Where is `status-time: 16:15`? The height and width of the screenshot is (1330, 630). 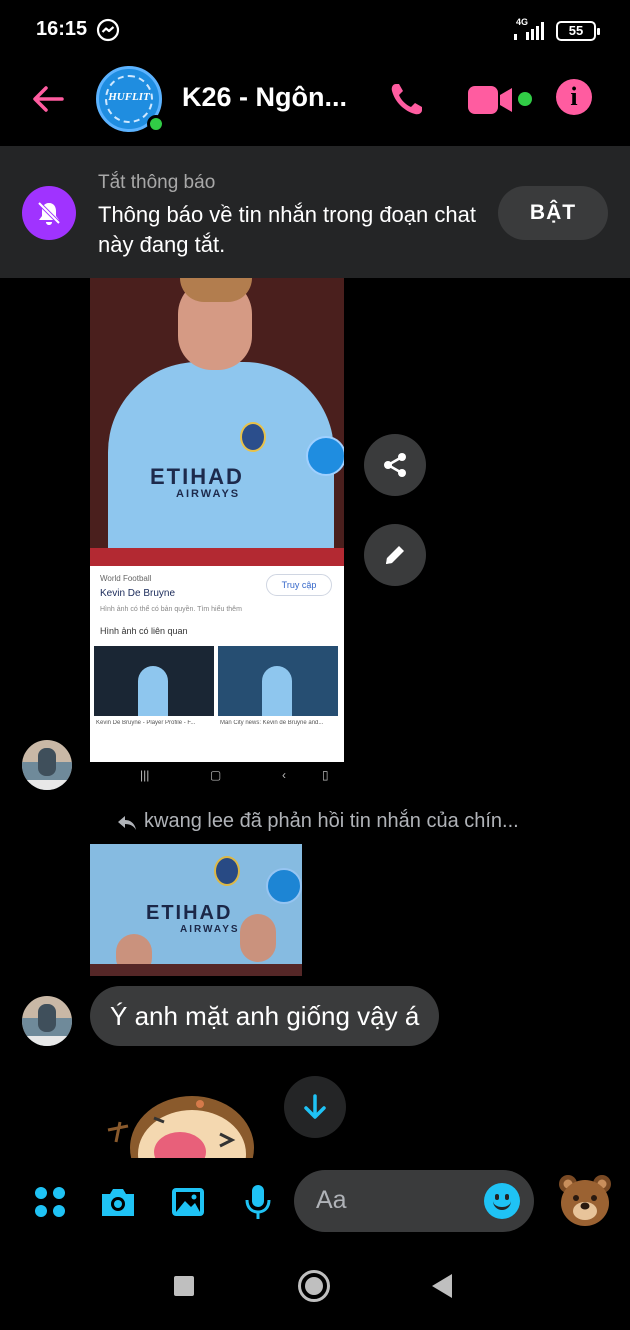
status-time: 16:15 is located at coordinates (62, 29).